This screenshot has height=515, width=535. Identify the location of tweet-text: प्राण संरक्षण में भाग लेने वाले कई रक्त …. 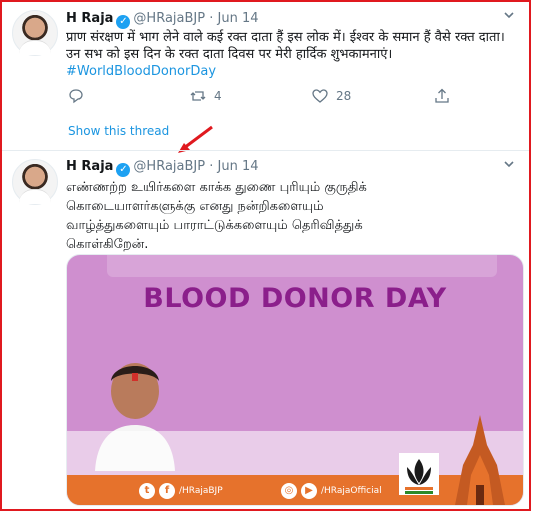
(291, 54).